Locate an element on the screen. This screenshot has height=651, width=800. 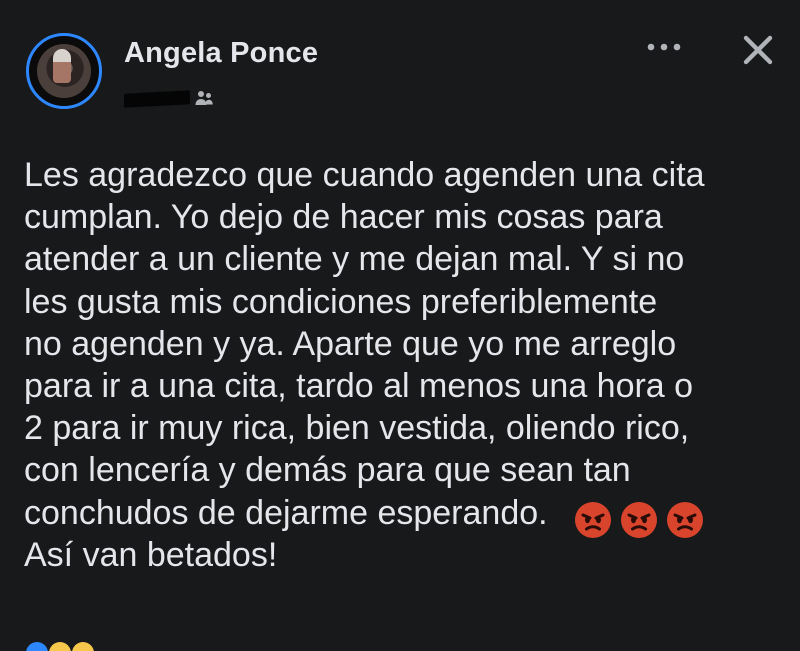
reaction-summary-peek is located at coordinates (106, 646).